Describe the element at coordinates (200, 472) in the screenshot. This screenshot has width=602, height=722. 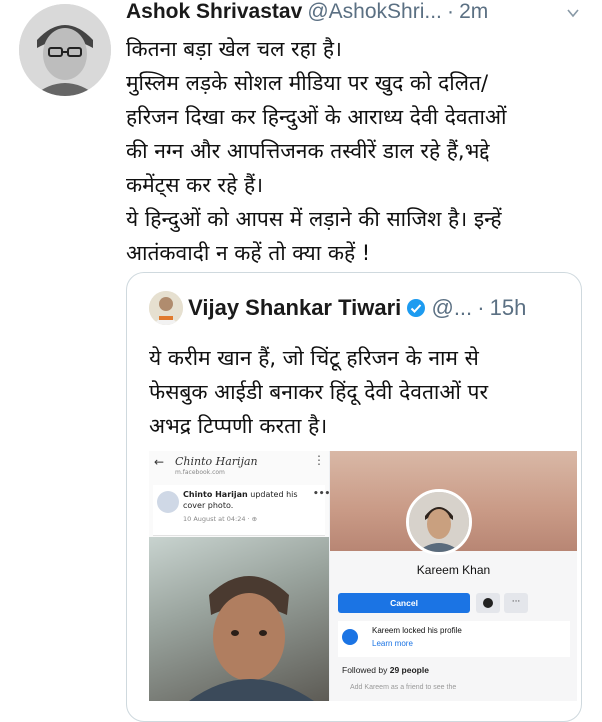
I see `fb-url: m.facebook.com` at that location.